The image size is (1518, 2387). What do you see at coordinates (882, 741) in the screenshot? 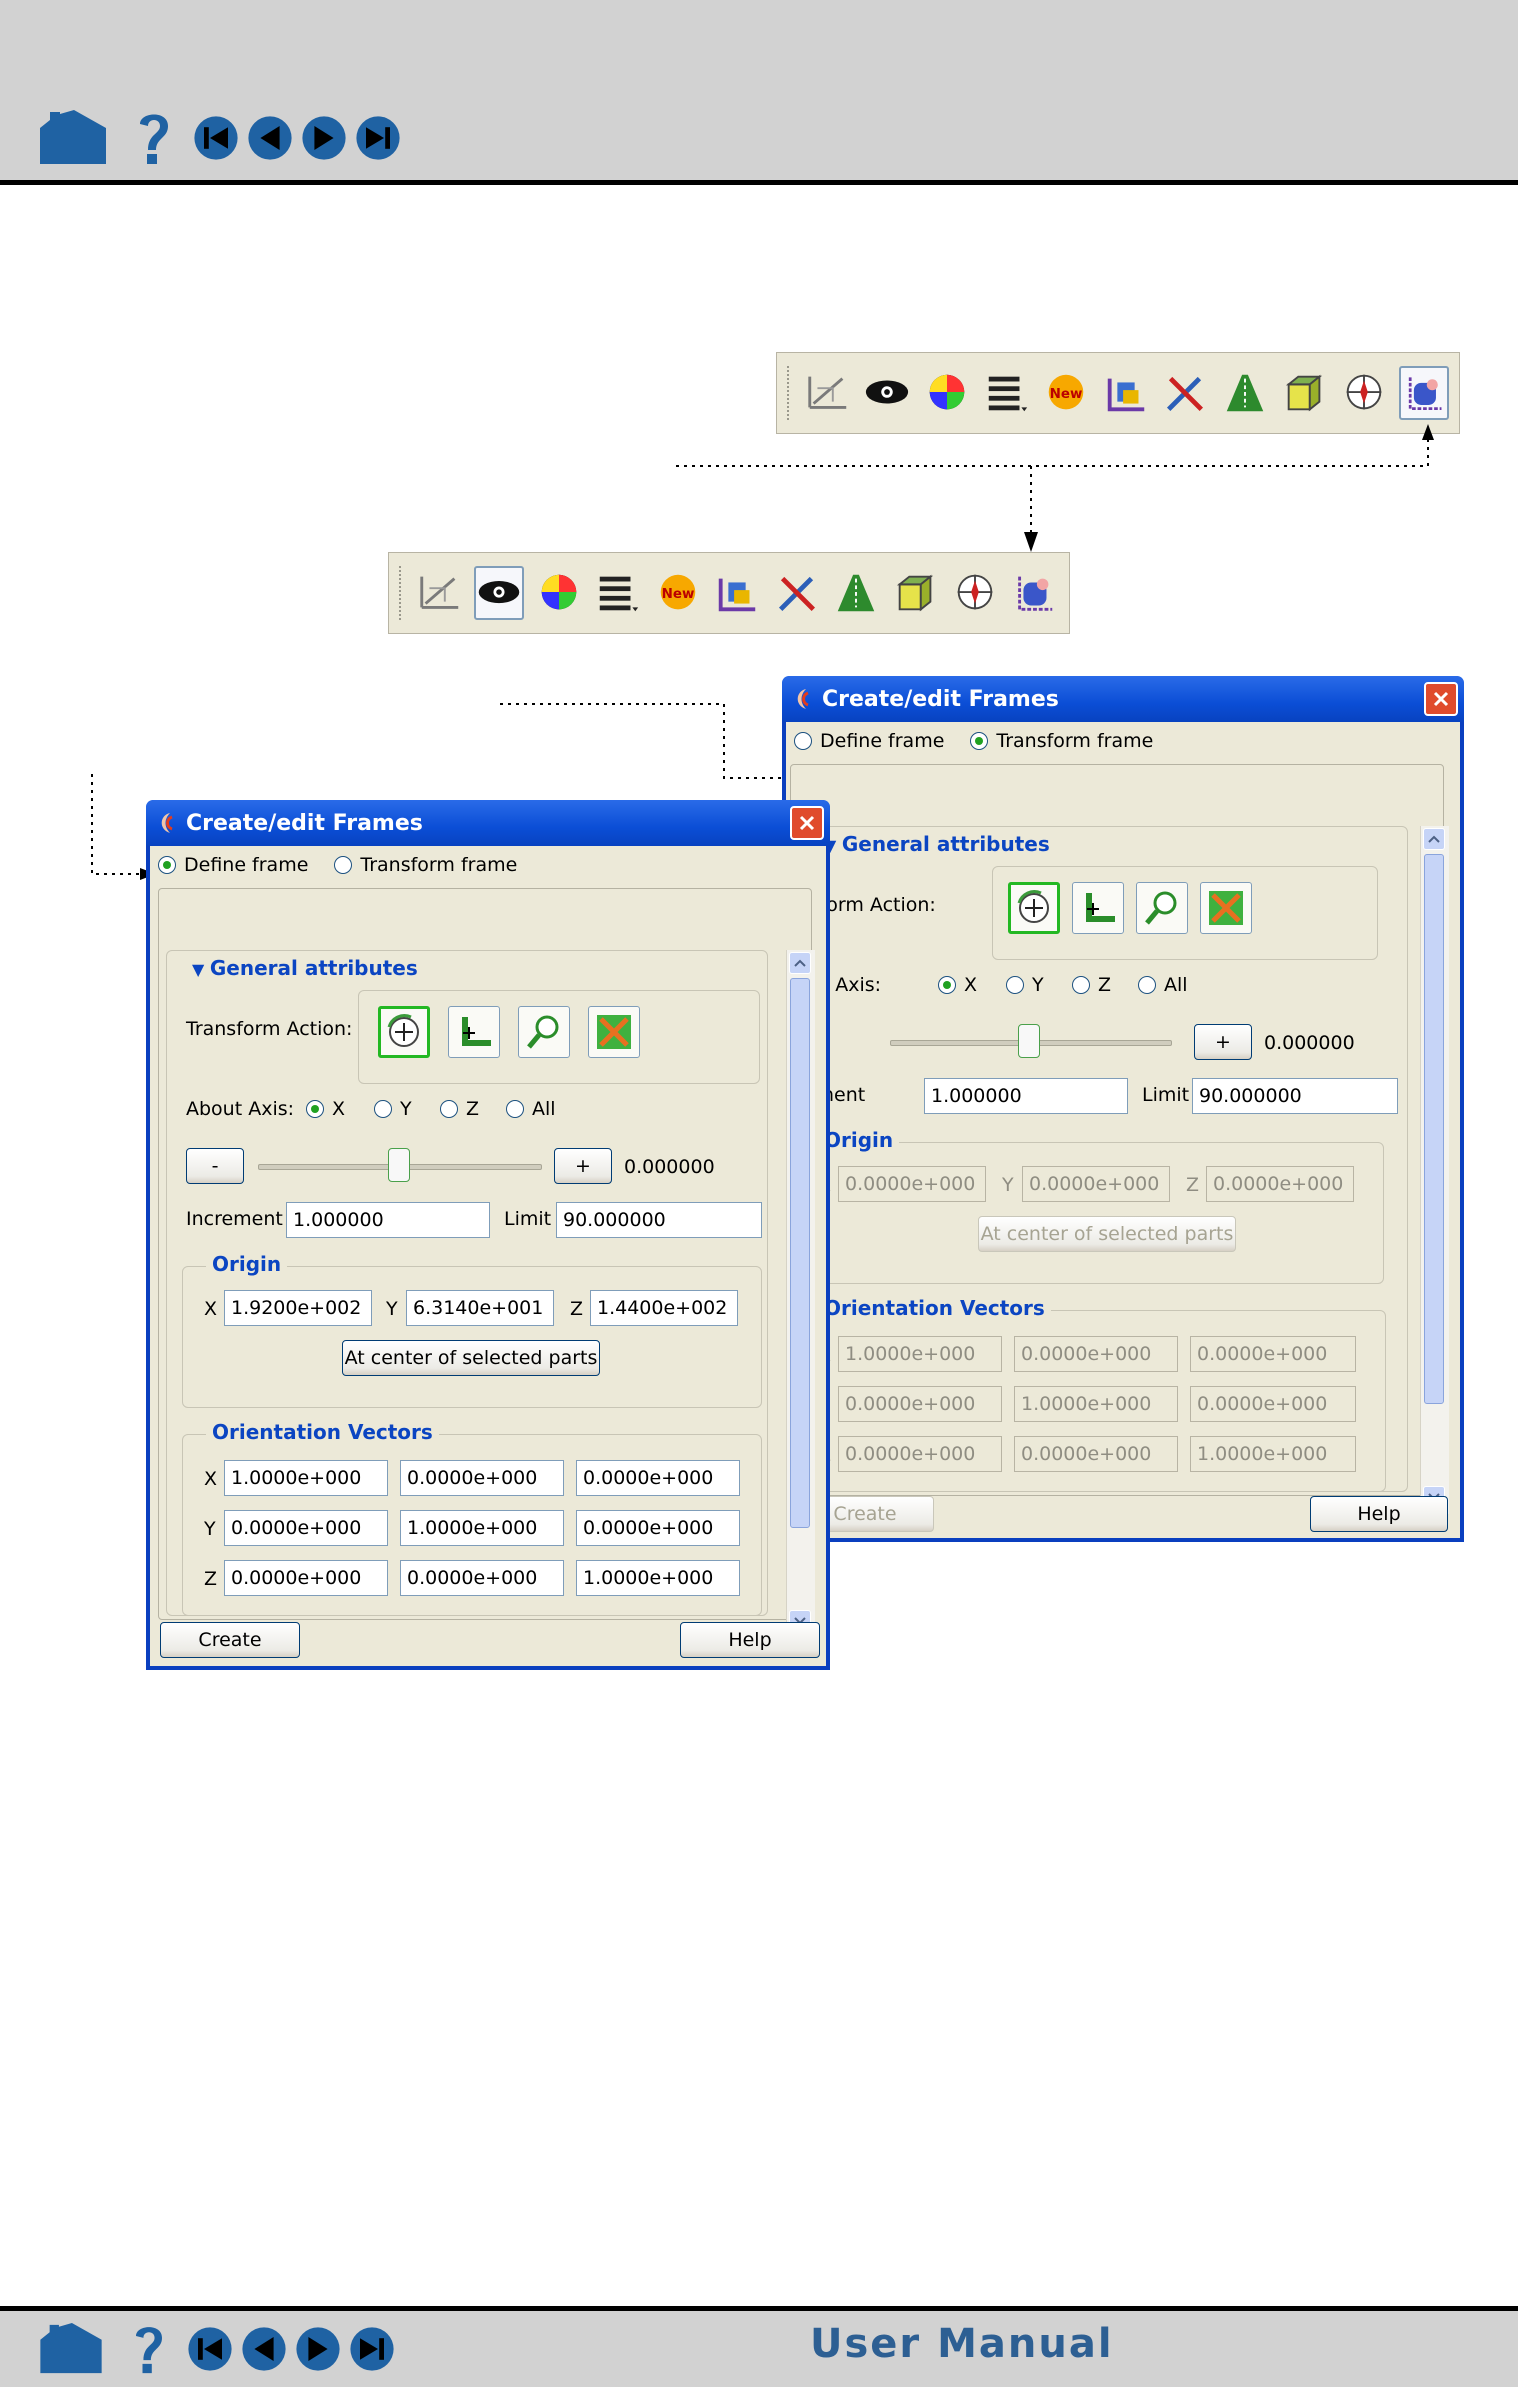
I see `radio-label: Define frame` at bounding box center [882, 741].